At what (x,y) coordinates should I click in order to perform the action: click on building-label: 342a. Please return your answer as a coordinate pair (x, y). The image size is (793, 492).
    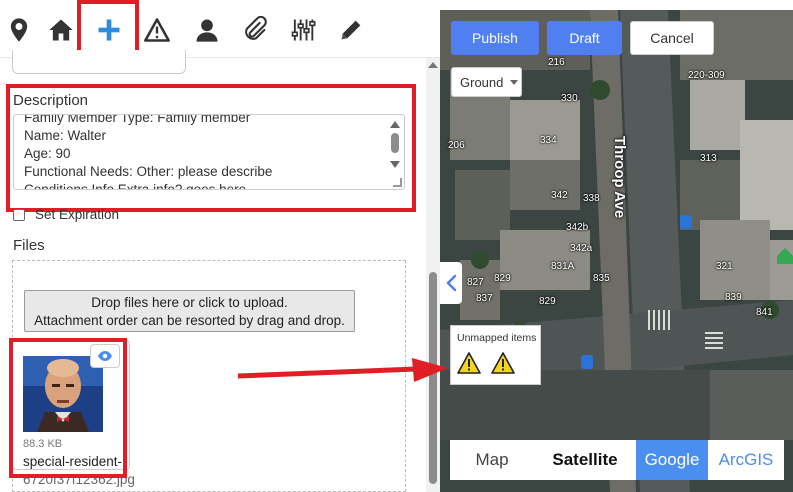
    Looking at the image, I should click on (581, 248).